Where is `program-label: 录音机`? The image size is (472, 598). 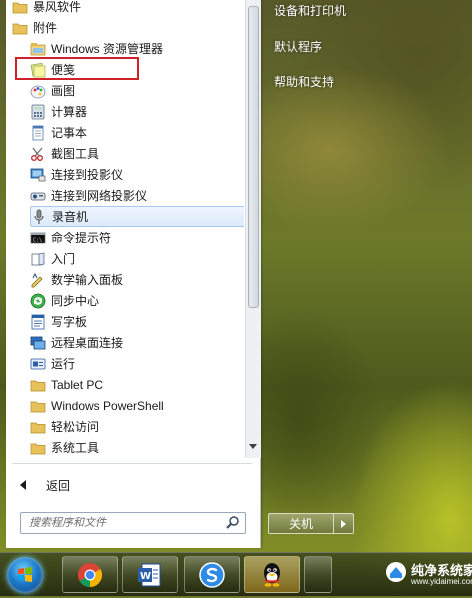 program-label: 录音机 is located at coordinates (70, 217).